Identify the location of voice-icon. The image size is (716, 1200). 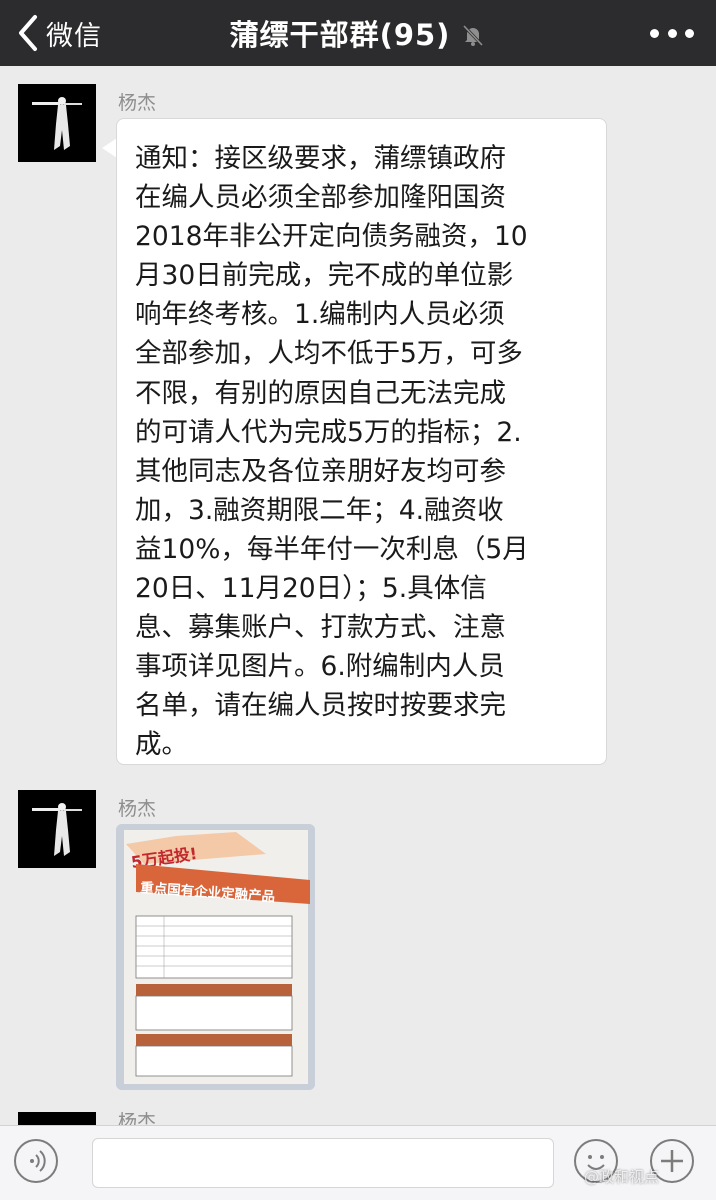
(38, 1161).